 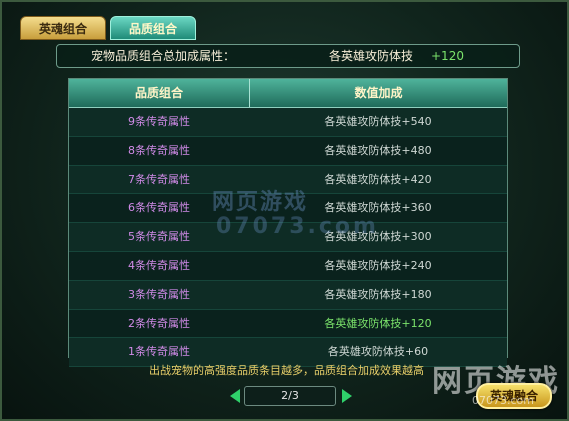 I want to click on combo-cell: 9条传奇属性, so click(x=159, y=121).